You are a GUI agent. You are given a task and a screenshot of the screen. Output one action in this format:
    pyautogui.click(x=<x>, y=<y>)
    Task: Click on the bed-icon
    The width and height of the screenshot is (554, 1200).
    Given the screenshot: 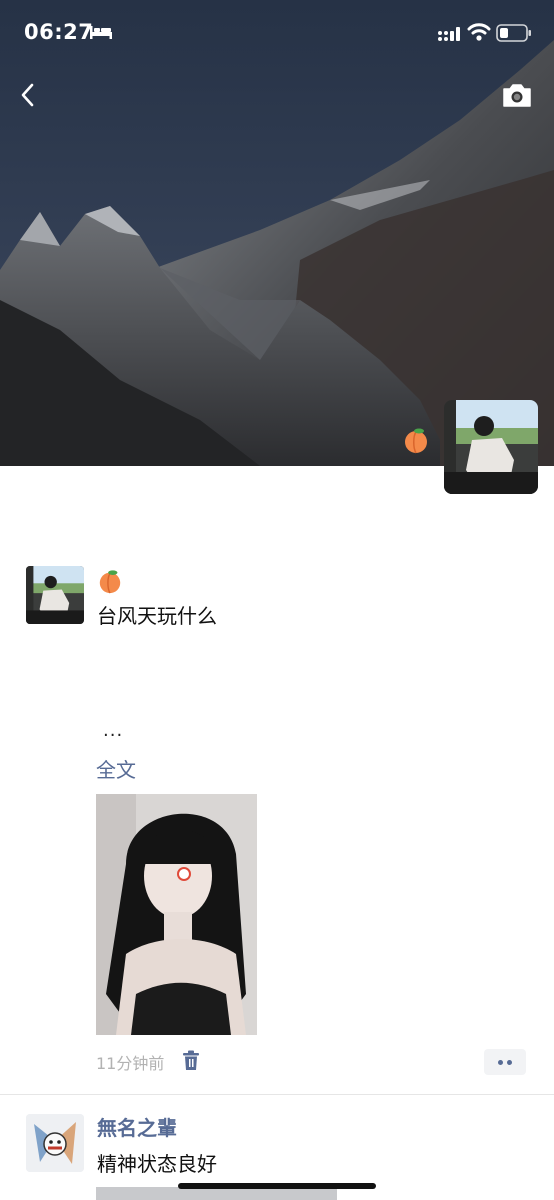 What is the action you would take?
    pyautogui.click(x=101, y=32)
    